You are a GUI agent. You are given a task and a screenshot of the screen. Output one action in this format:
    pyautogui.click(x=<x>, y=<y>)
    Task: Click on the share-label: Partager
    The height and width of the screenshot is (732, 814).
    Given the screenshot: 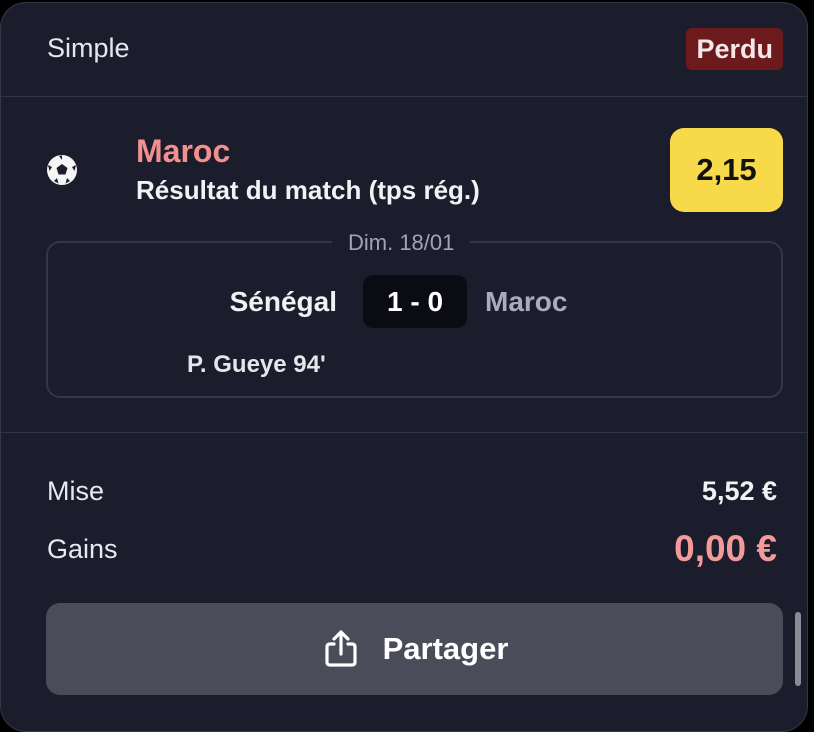 What is the action you would take?
    pyautogui.click(x=445, y=648)
    